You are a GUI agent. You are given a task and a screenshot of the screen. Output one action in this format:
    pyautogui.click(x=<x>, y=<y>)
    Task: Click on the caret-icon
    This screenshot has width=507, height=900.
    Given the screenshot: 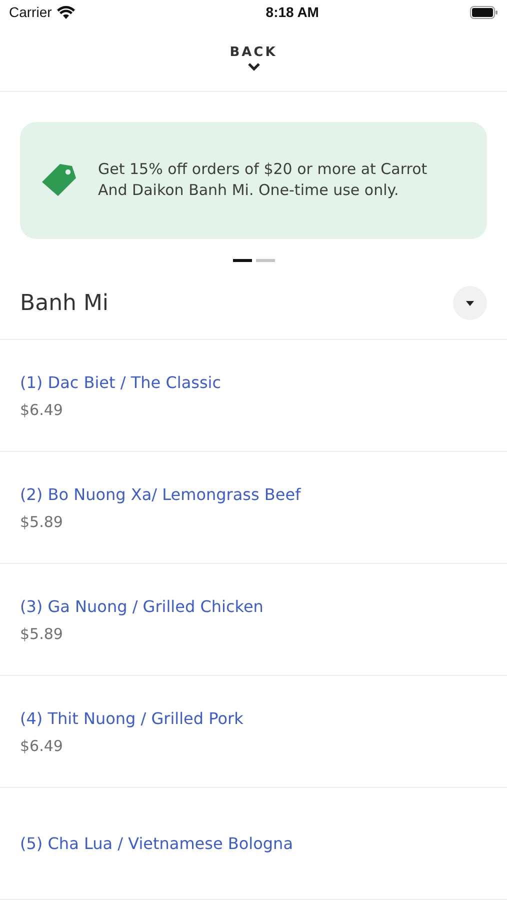 What is the action you would take?
    pyautogui.click(x=470, y=303)
    